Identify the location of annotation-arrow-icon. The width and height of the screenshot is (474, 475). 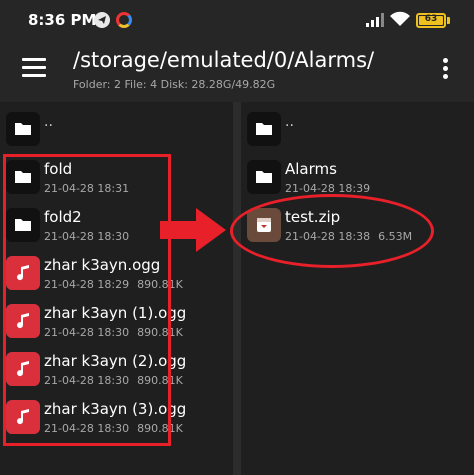
(193, 230).